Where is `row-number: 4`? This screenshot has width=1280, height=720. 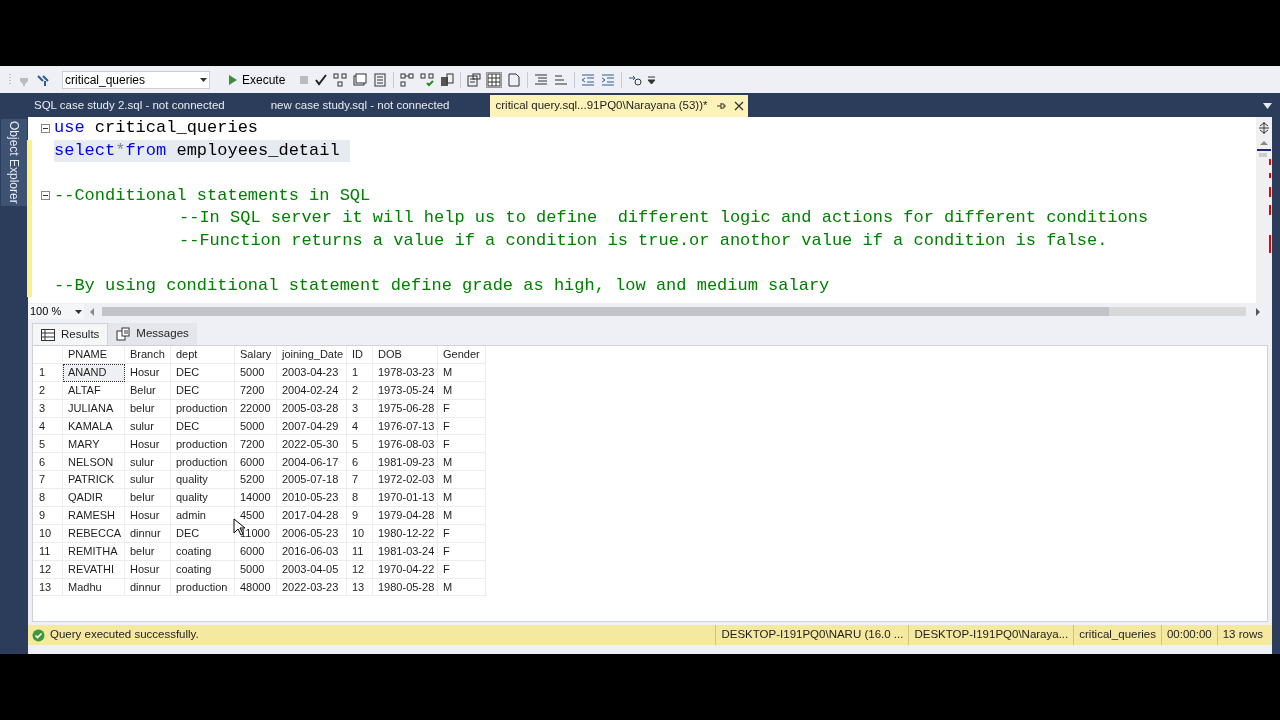 row-number: 4 is located at coordinates (48, 426).